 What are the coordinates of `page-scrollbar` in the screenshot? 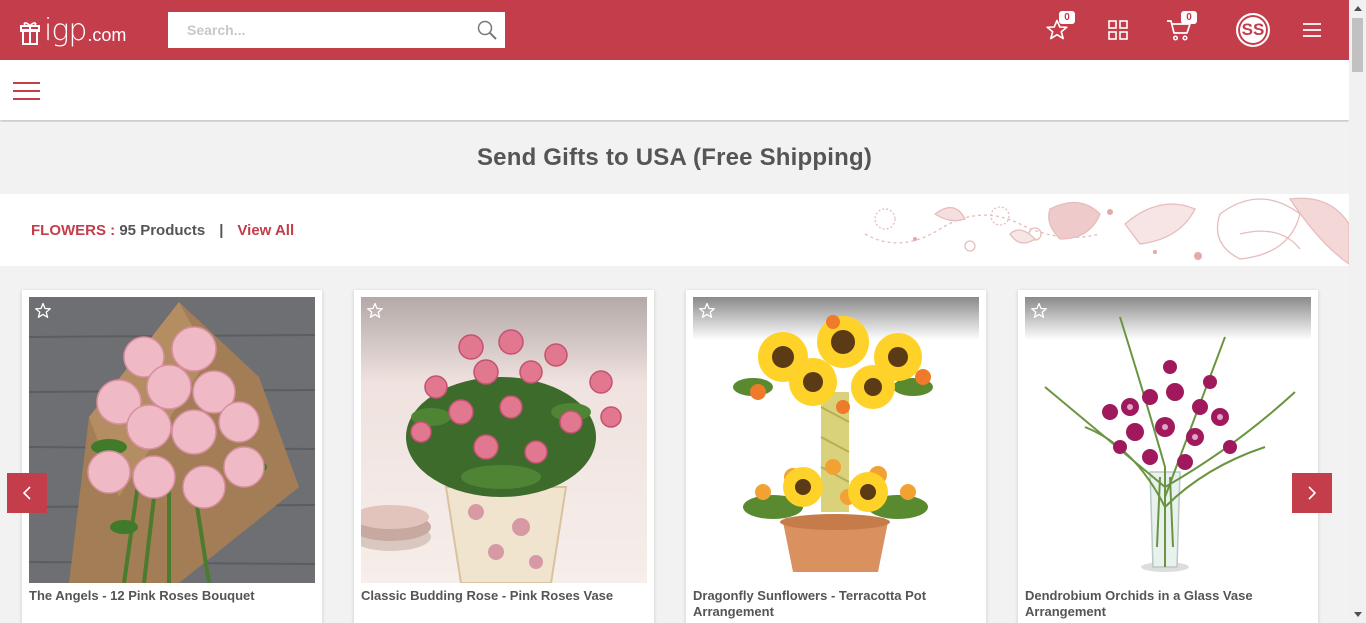 It's located at (1357, 311).